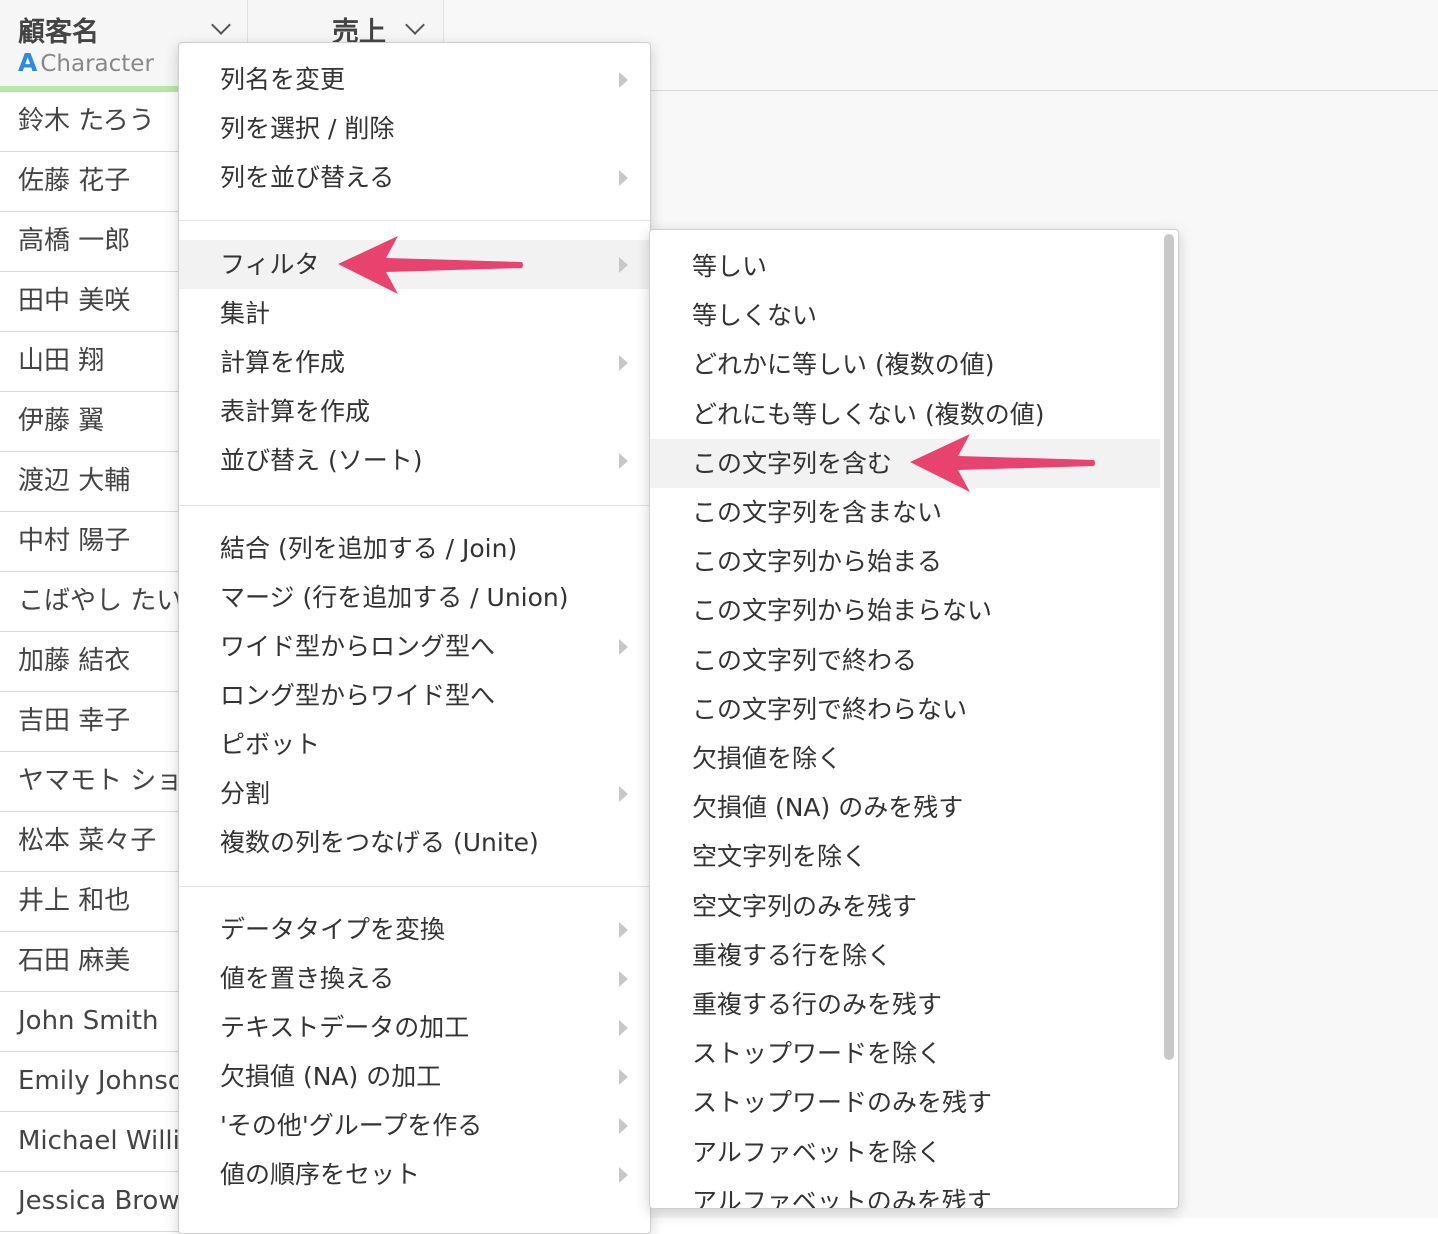 The height and width of the screenshot is (1234, 1438). I want to click on menu-item-label: 集計, so click(245, 313).